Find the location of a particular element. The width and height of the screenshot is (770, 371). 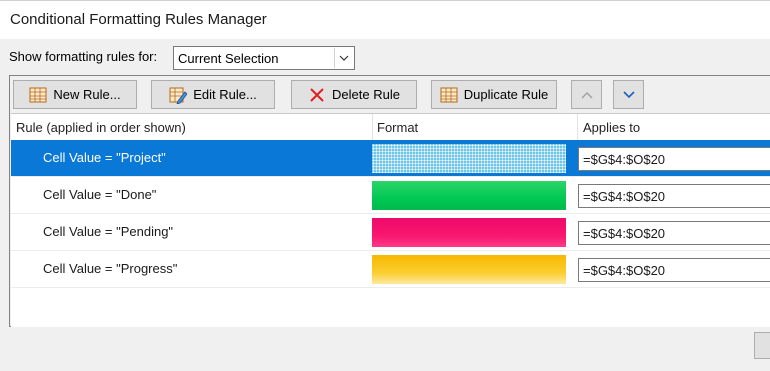

ok-button is located at coordinates (762, 345).